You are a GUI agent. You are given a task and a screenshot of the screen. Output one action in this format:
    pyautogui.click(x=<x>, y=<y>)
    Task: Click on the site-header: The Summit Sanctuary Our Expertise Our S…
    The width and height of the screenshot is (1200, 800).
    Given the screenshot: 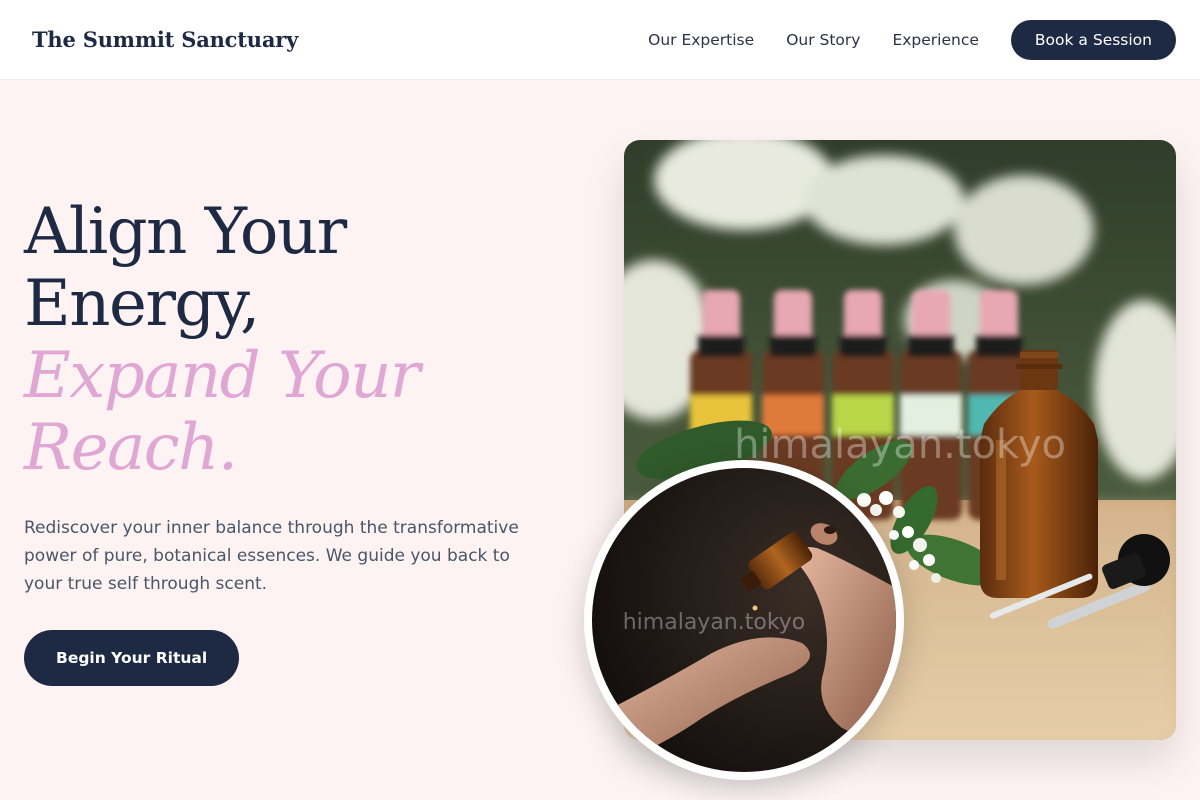 What is the action you would take?
    pyautogui.click(x=600, y=40)
    